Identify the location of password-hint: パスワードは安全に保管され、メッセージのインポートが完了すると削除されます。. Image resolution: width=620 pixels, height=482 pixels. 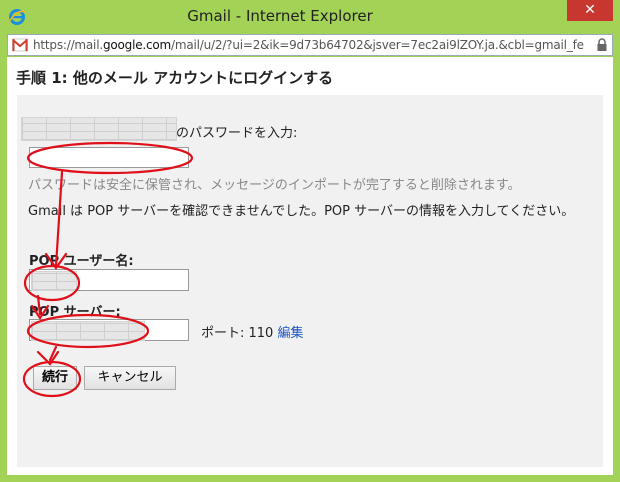
(274, 185).